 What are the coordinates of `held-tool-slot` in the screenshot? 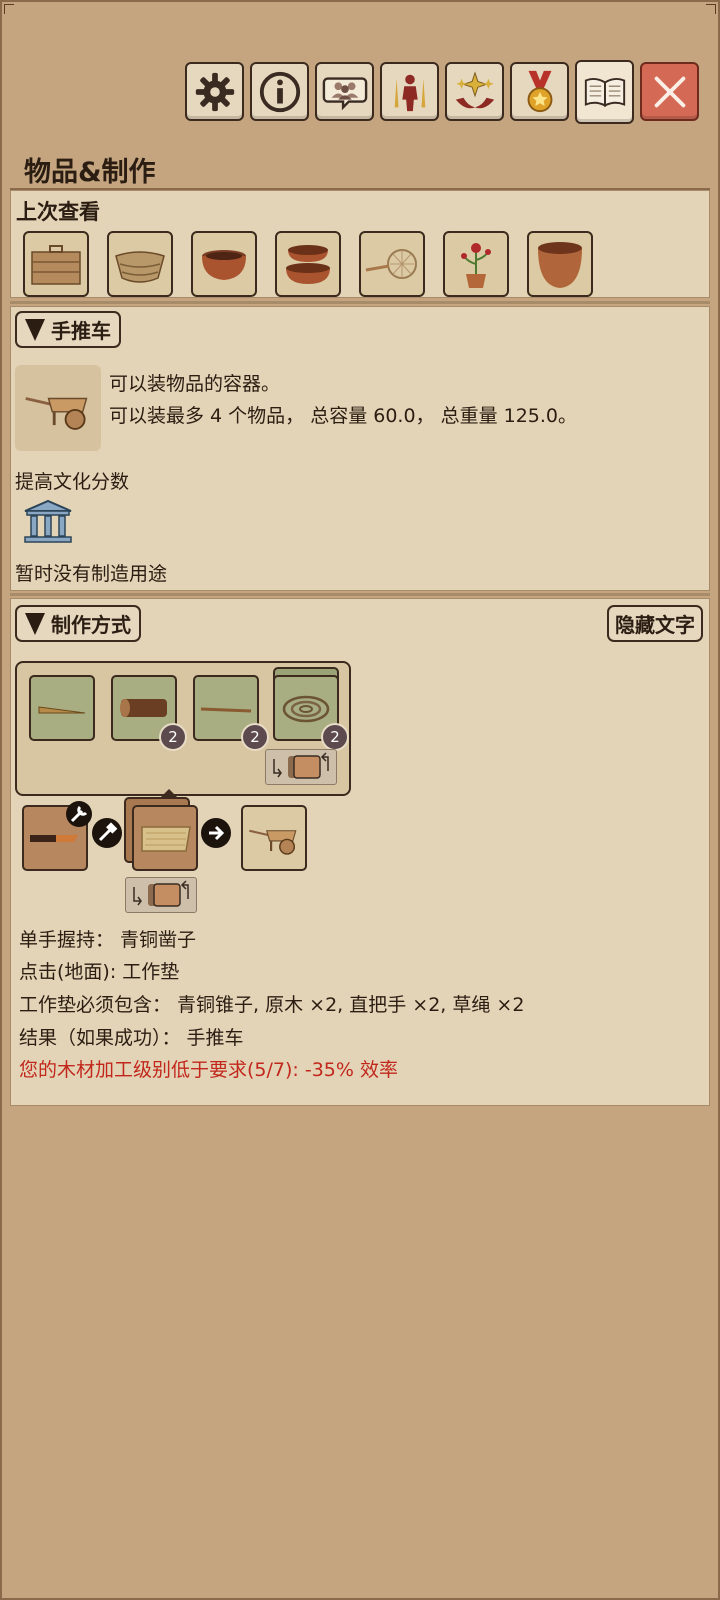 It's located at (57, 836).